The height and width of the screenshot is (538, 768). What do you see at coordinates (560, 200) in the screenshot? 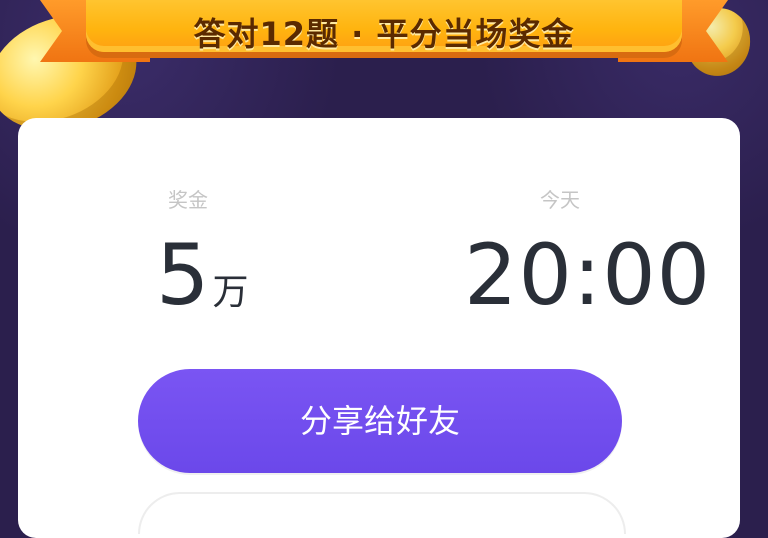
I see `time-label: 今天` at bounding box center [560, 200].